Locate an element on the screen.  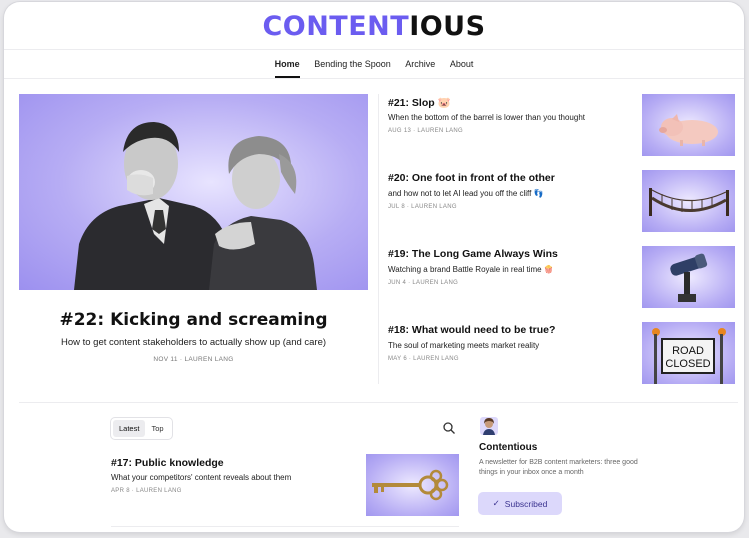
nav-bending-the-spoon: Bending the Spoon is located at coordinates (352, 64).